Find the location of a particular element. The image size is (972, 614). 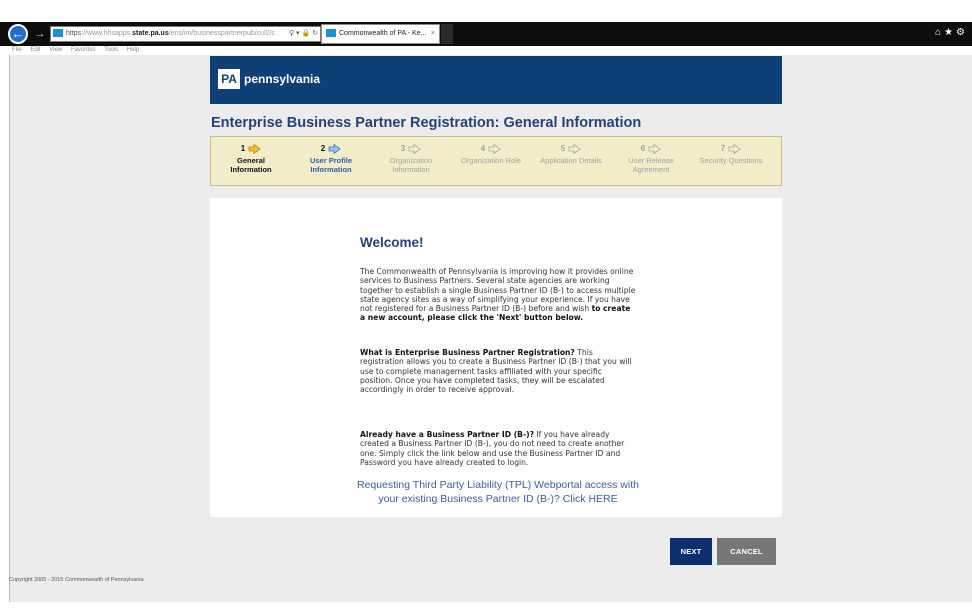

menu-tools: Tools is located at coordinates (111, 50).